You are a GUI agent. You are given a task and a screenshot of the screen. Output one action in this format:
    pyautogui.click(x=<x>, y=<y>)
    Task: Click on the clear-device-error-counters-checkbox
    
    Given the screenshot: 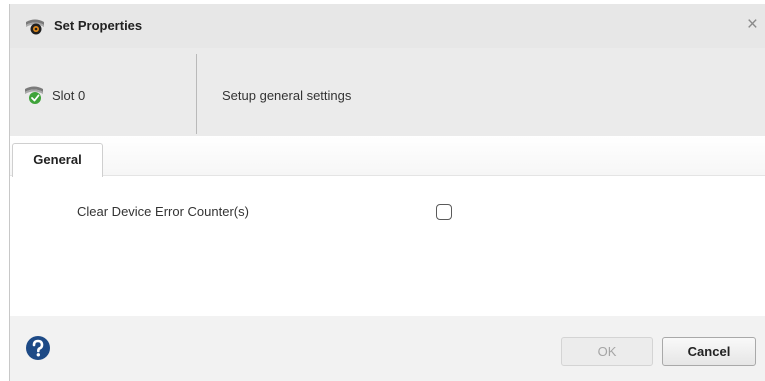 What is the action you would take?
    pyautogui.click(x=444, y=212)
    